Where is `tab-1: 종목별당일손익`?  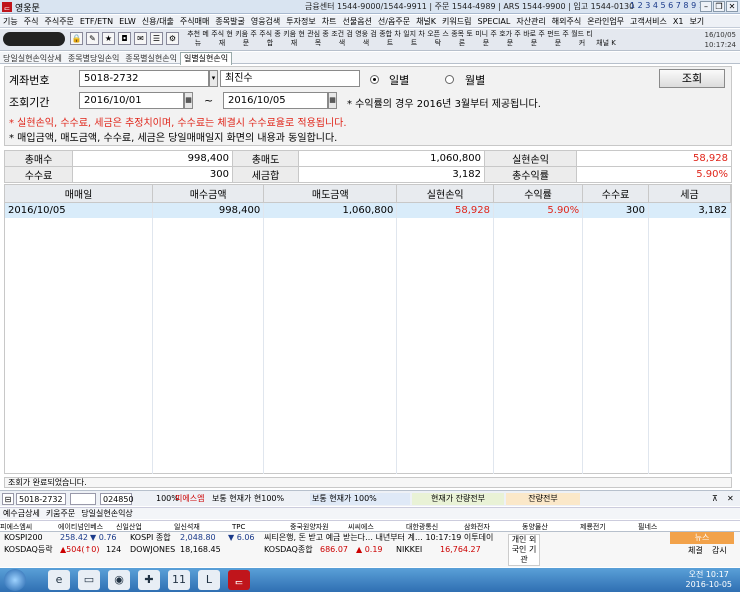
tab-1: 종목별당일손익 is located at coordinates (94, 59).